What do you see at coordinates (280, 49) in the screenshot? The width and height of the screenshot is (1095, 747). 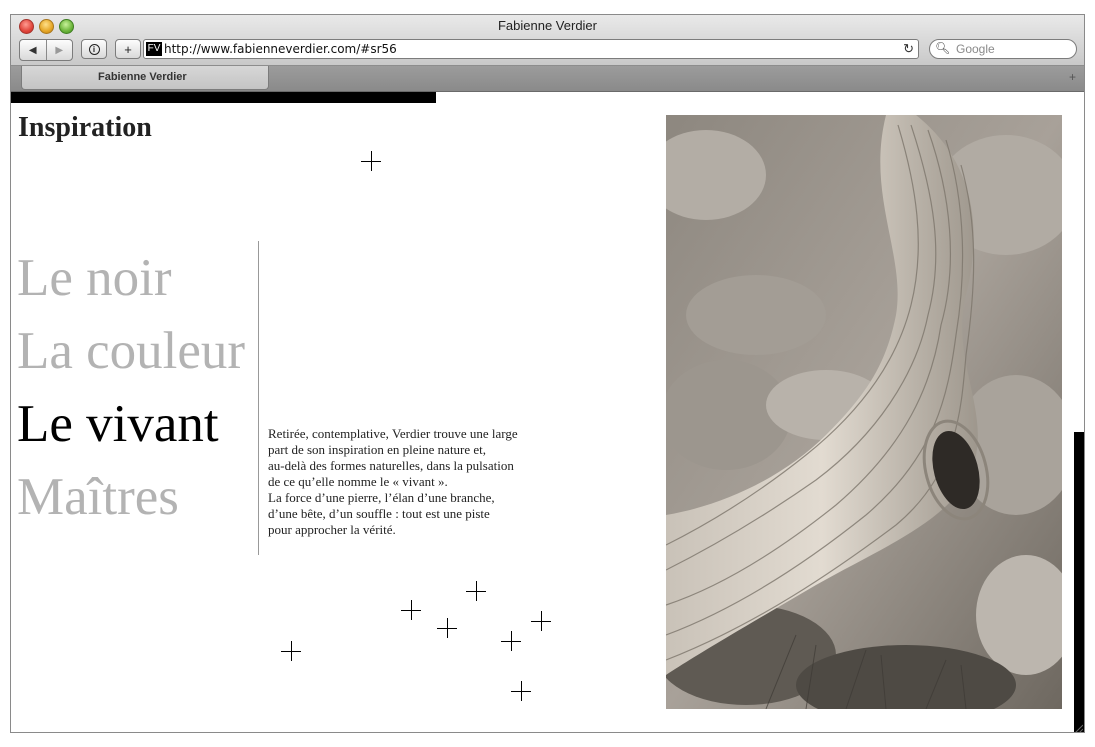 I see `url-text: http://www.fabienneverdier.com/#sr56` at bounding box center [280, 49].